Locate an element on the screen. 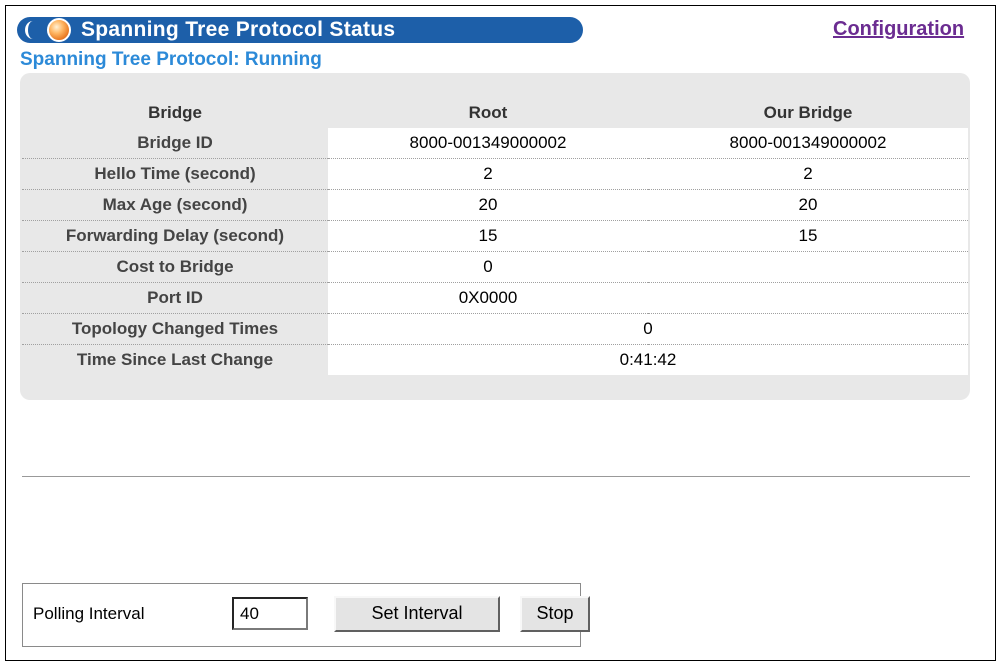  table-row: Max Age (second) 20 20 is located at coordinates (495, 205).